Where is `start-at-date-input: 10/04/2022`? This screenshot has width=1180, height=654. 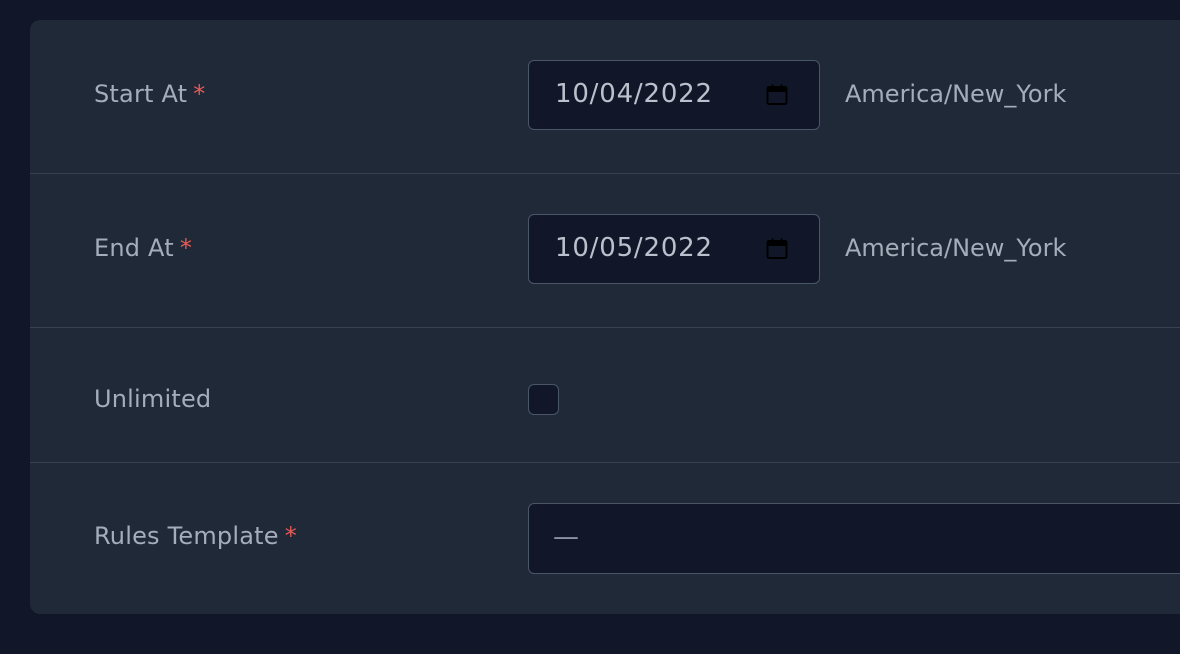
start-at-date-input: 10/04/2022 is located at coordinates (674, 95).